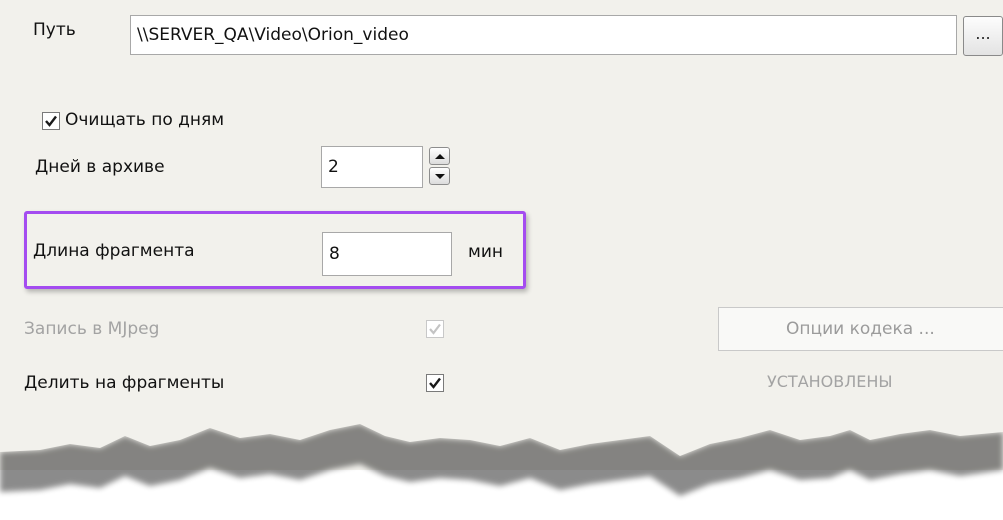 The height and width of the screenshot is (520, 1003). I want to click on spin-down-button, so click(439, 176).